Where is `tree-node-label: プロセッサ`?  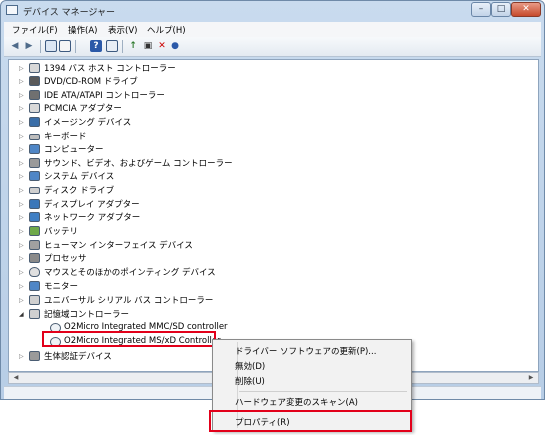
tree-node-label: プロセッサ is located at coordinates (65, 259).